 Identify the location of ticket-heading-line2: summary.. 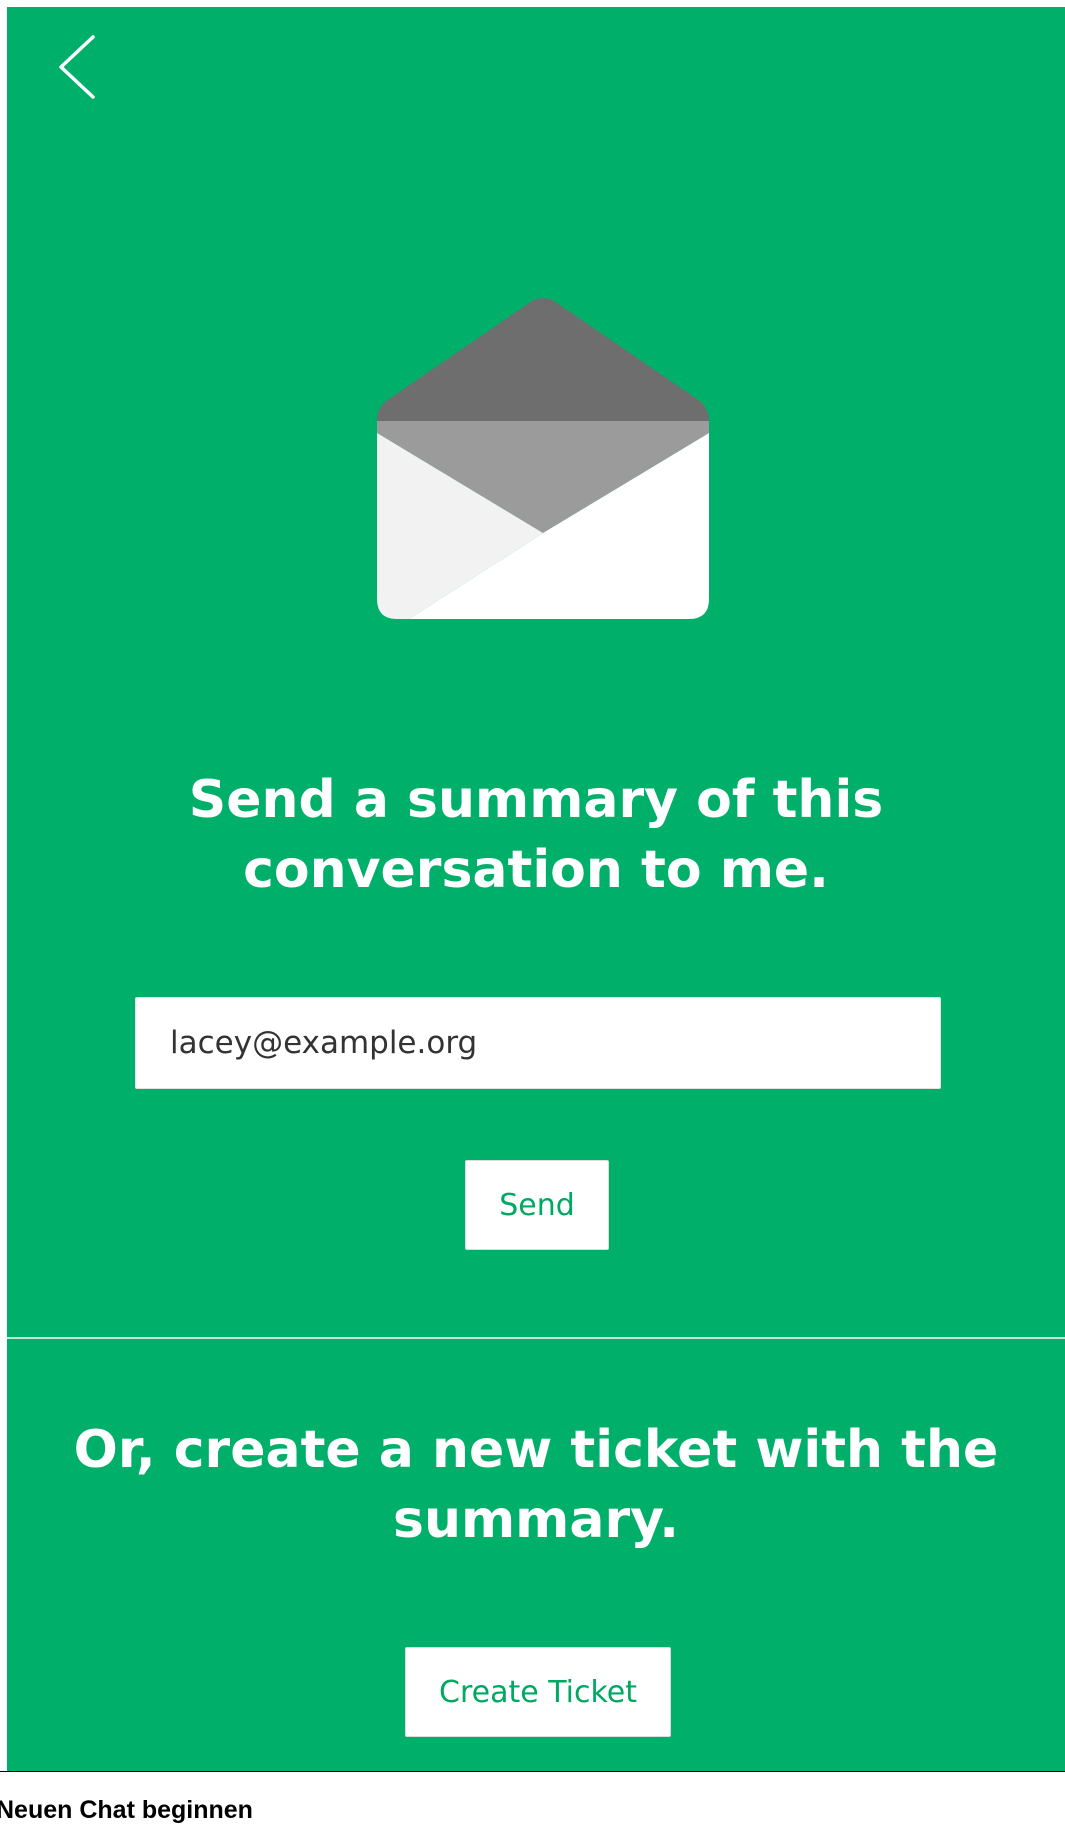
(536, 1520).